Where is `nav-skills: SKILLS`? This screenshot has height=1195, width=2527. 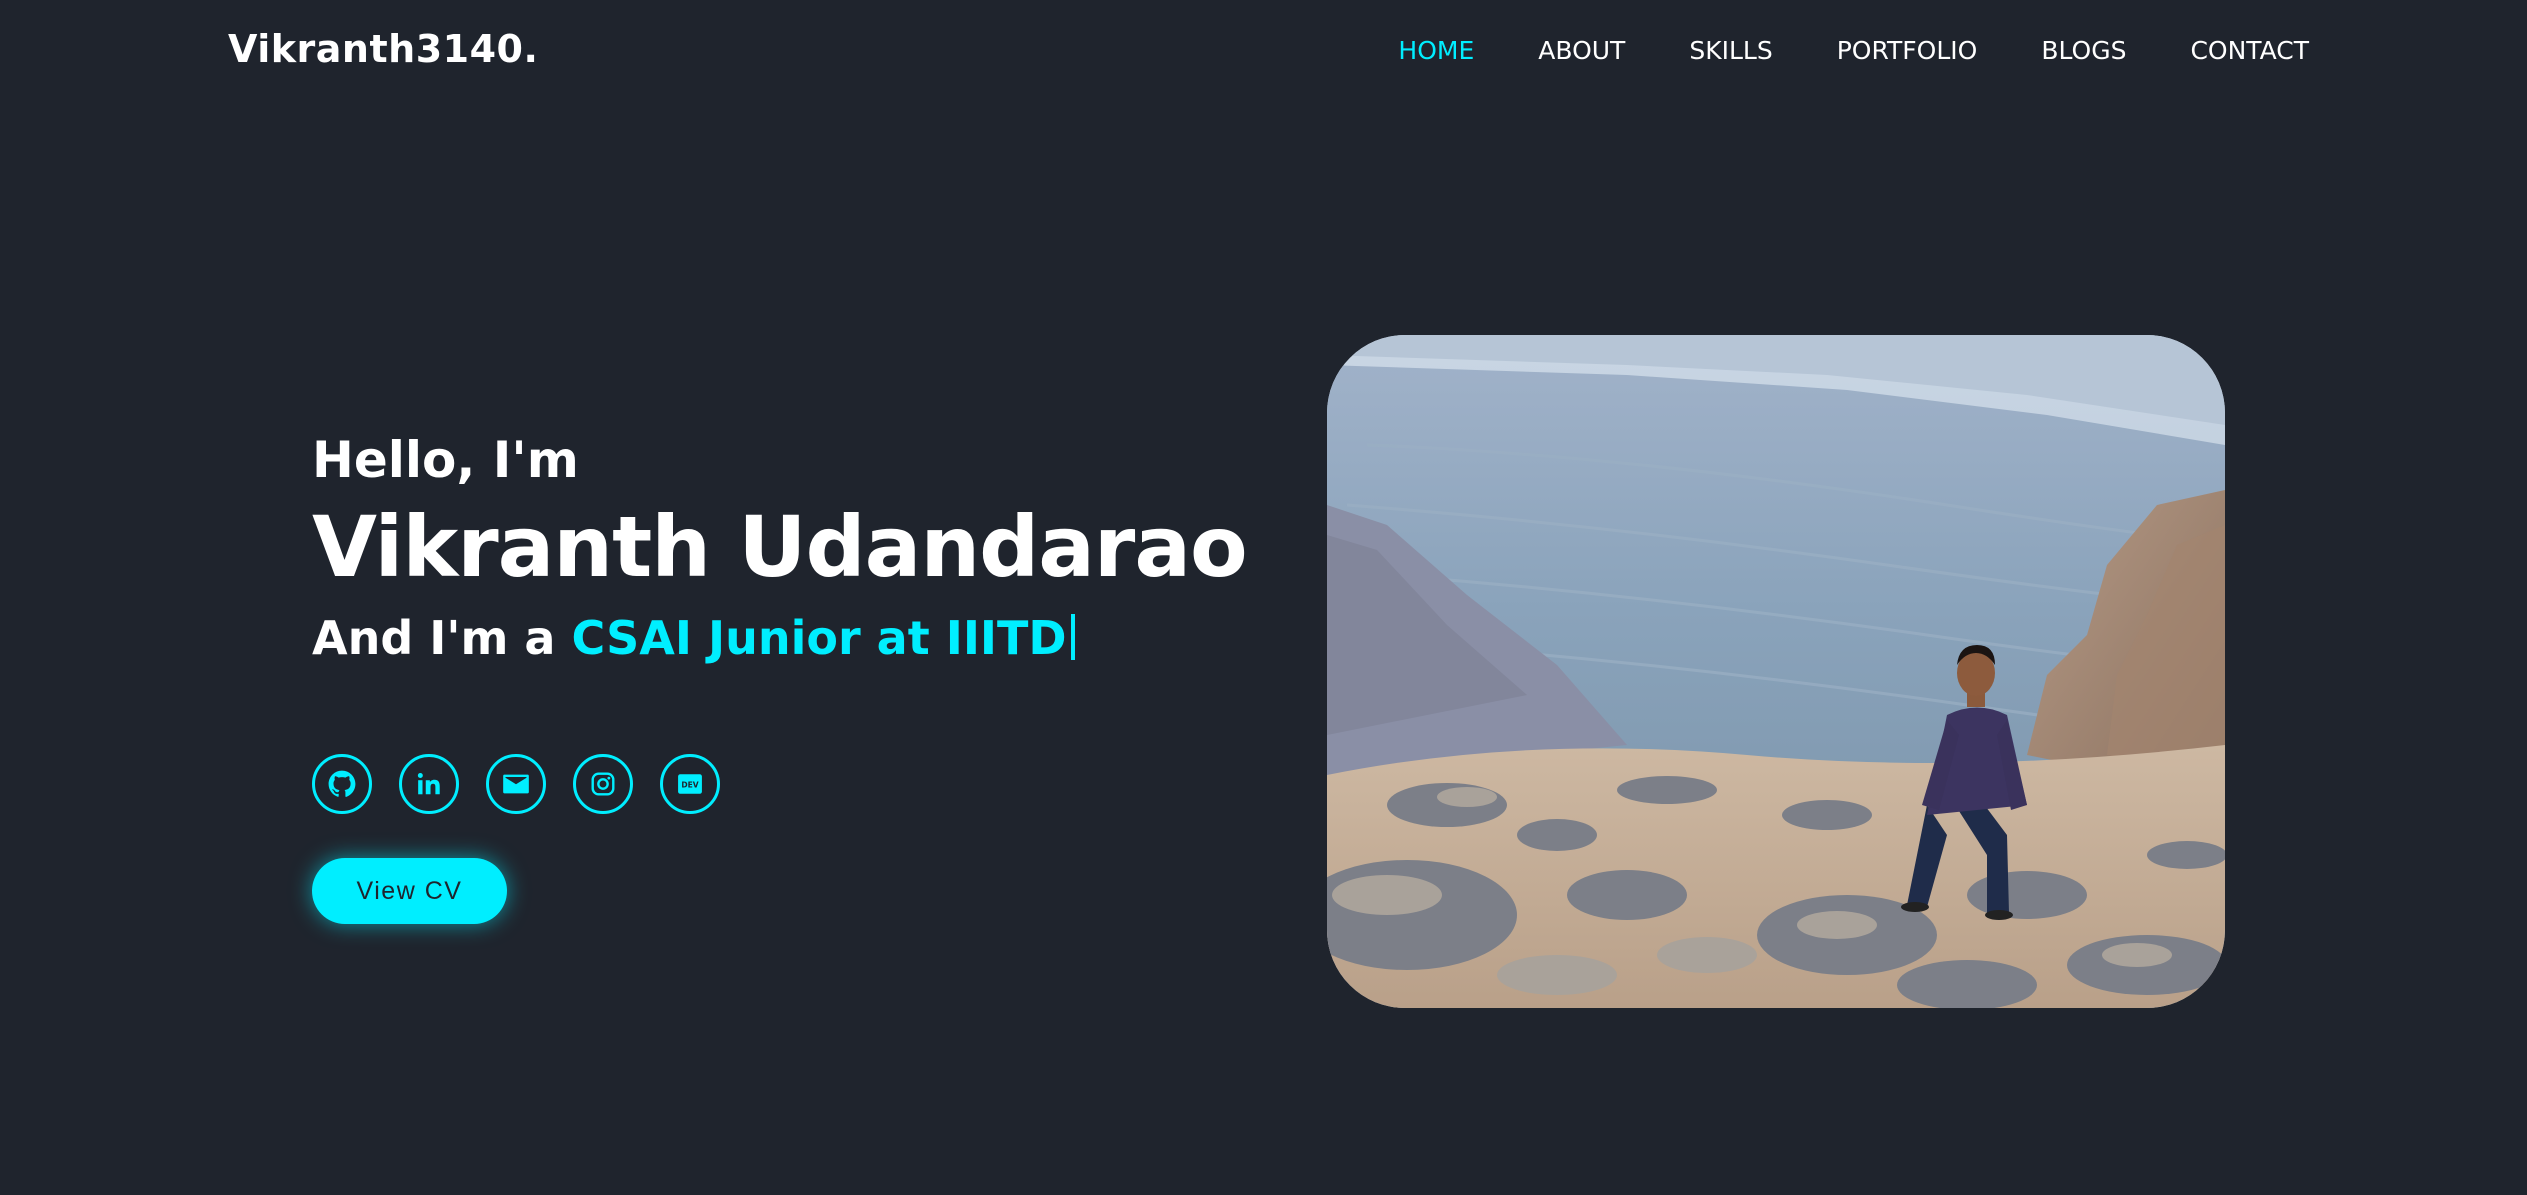
nav-skills: SKILLS is located at coordinates (1730, 50).